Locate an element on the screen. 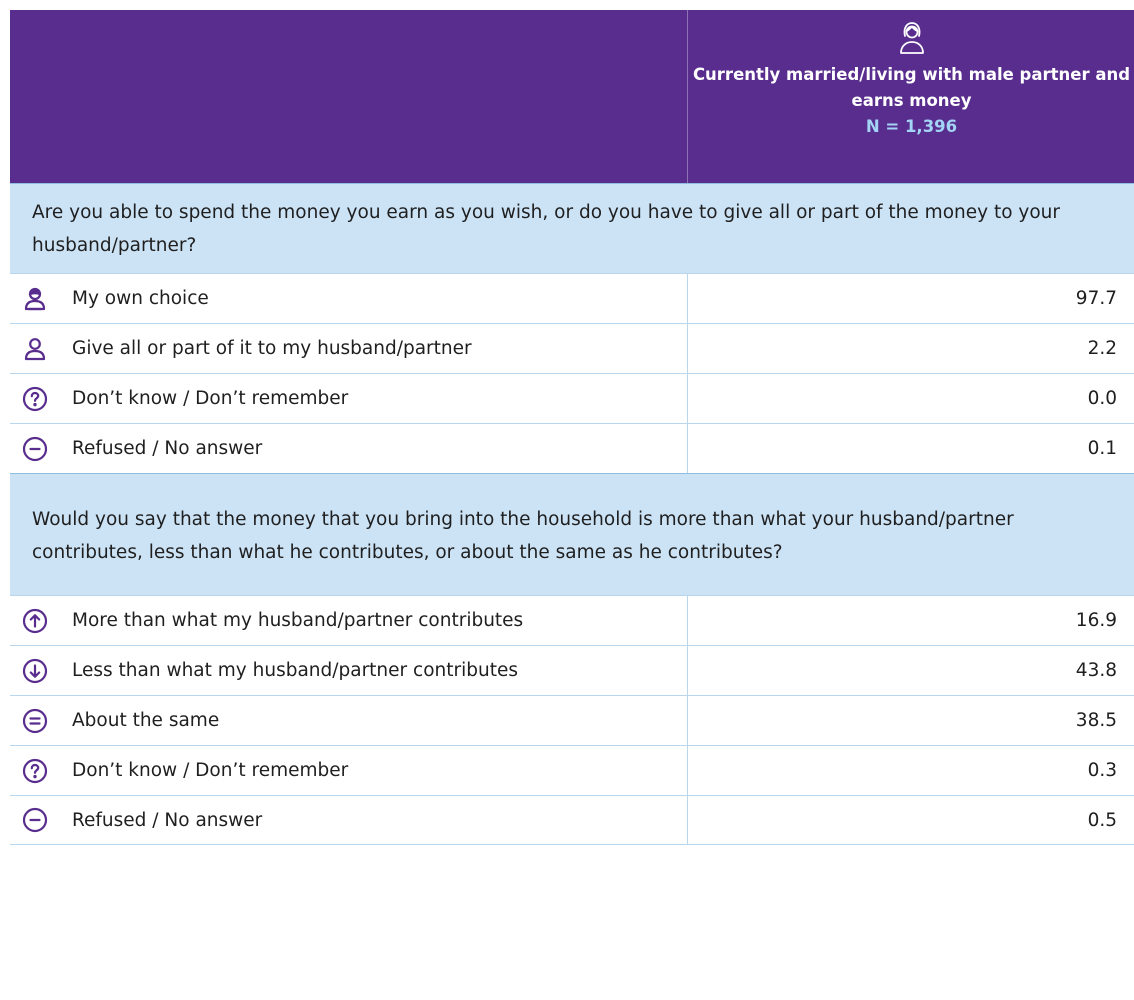  woman-person-icon is located at coordinates (35, 298).